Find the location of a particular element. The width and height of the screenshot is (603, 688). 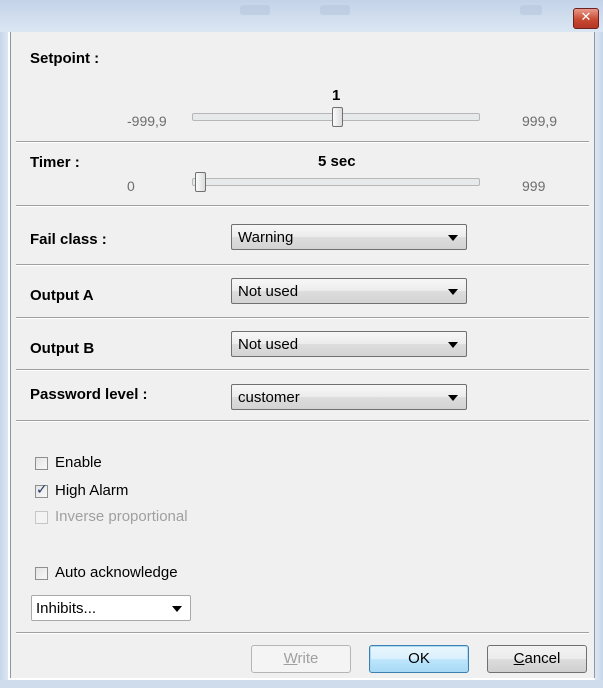

cancel-label-rest: ancel is located at coordinates (542, 658).